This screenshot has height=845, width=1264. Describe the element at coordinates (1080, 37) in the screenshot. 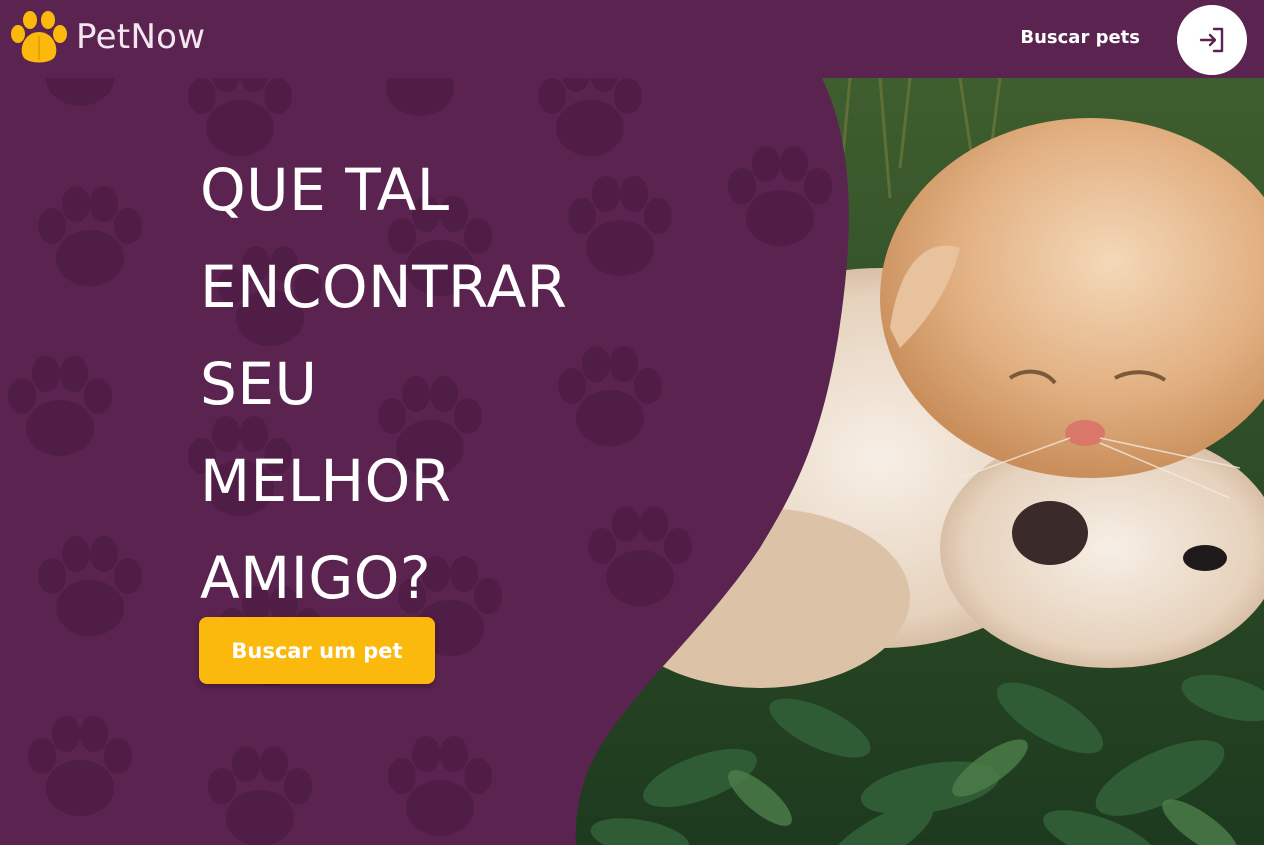

I see `nav-buscar-pets-link: Buscar pets` at that location.